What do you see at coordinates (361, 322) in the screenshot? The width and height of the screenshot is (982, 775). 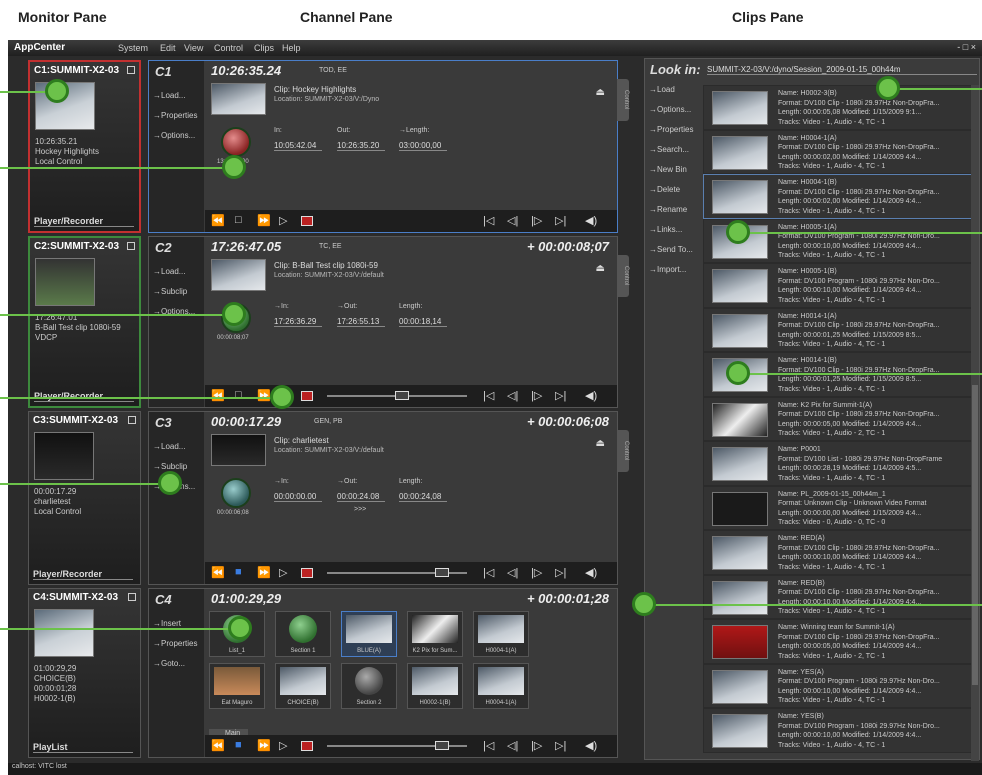 I see `out-value: 17:26:55.13` at bounding box center [361, 322].